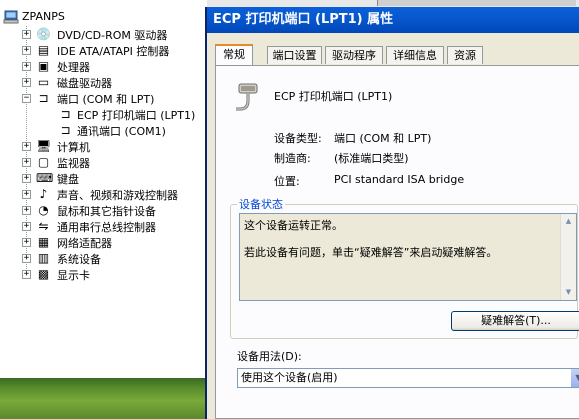 This screenshot has height=419, width=579. What do you see at coordinates (84, 243) in the screenshot?
I see `tree-item-label: 网络适配器` at bounding box center [84, 243].